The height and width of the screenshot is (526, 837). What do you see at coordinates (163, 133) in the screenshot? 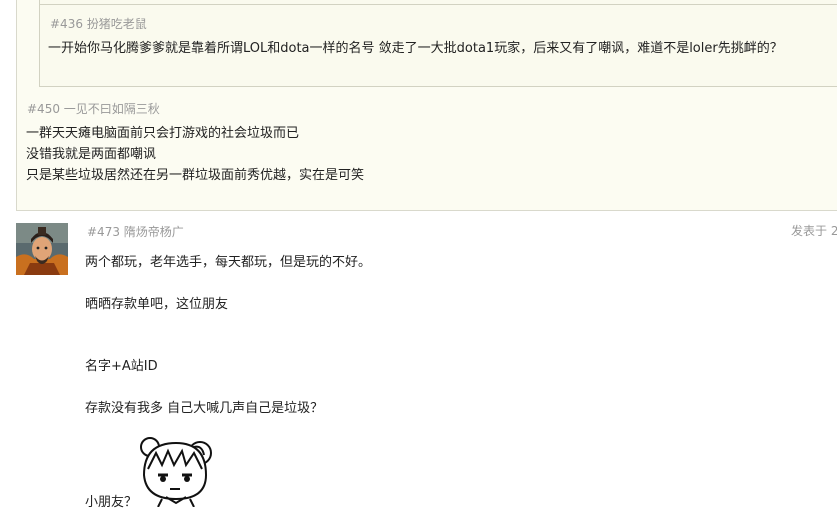
I see `quote-line-1: 一群天天瘫电脑面前只会打游戏的社会垃圾而已` at bounding box center [163, 133].